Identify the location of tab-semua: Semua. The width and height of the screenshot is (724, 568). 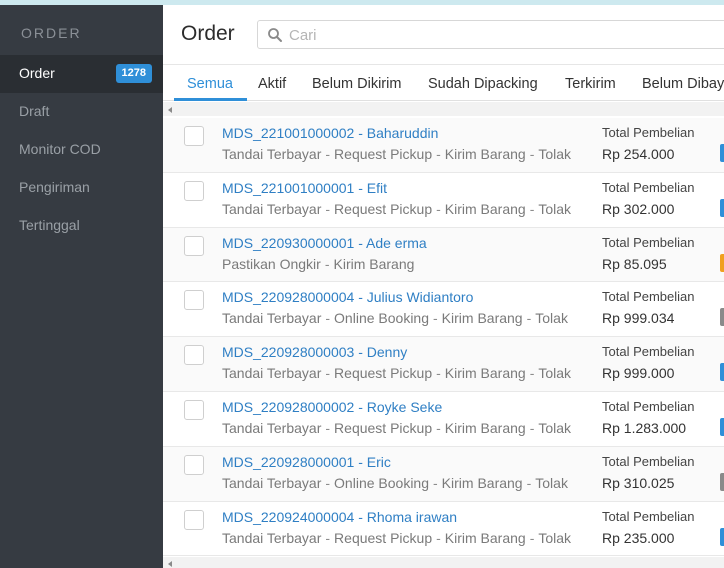
(210, 84).